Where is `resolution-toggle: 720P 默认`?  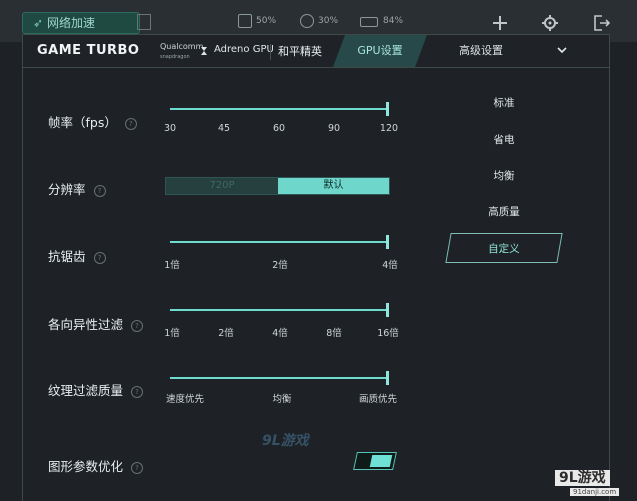
resolution-toggle: 720P 默认 is located at coordinates (277, 186).